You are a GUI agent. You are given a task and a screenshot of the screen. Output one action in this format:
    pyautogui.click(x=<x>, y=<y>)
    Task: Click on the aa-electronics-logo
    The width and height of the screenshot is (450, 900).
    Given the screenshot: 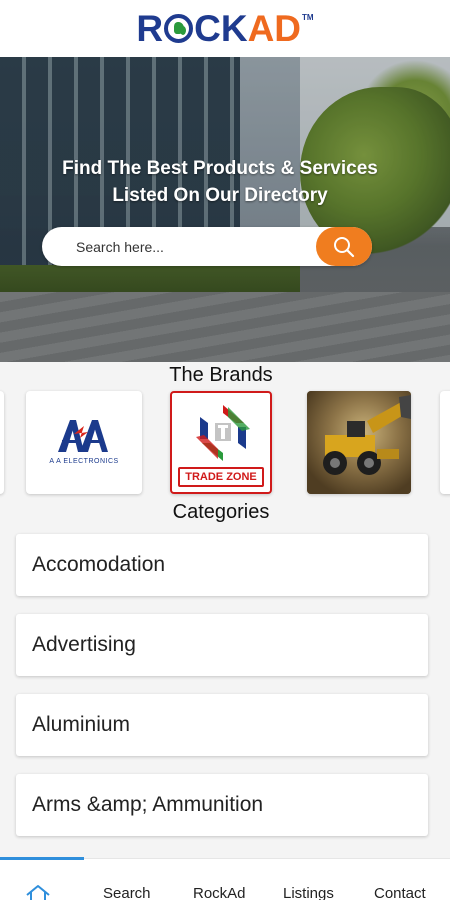 What is the action you would take?
    pyautogui.click(x=84, y=438)
    